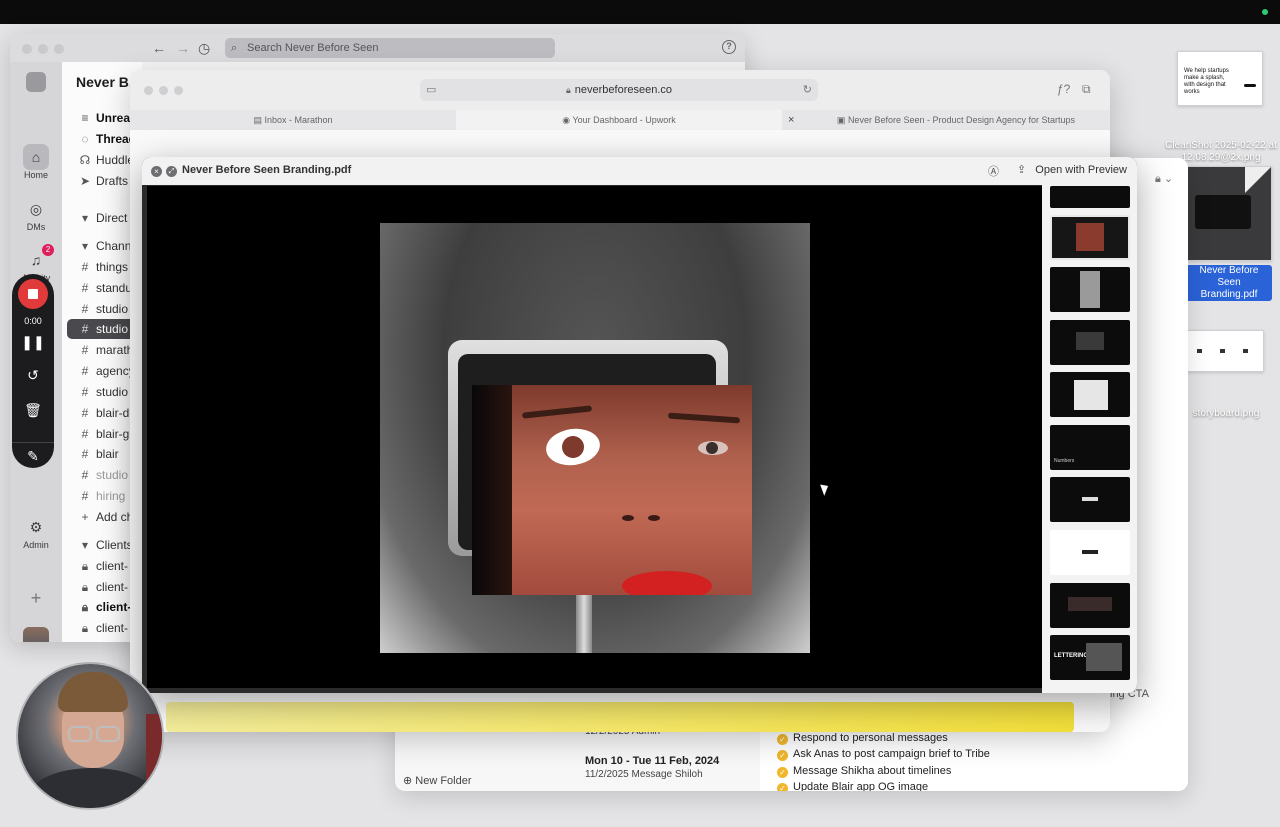 The width and height of the screenshot is (1280, 827). Describe the element at coordinates (1223, 212) in the screenshot. I see `thumbnail-image` at that location.